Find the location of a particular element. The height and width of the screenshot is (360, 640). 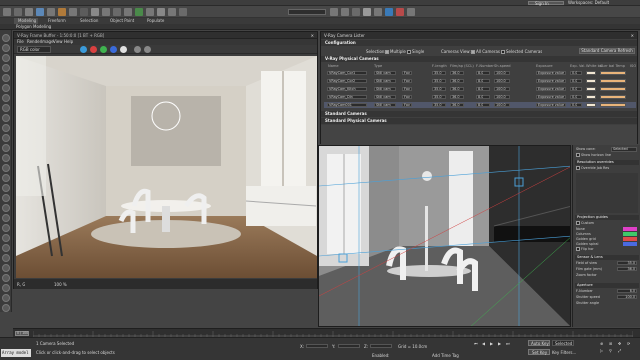

relax-icon is located at coordinates (6, 288).